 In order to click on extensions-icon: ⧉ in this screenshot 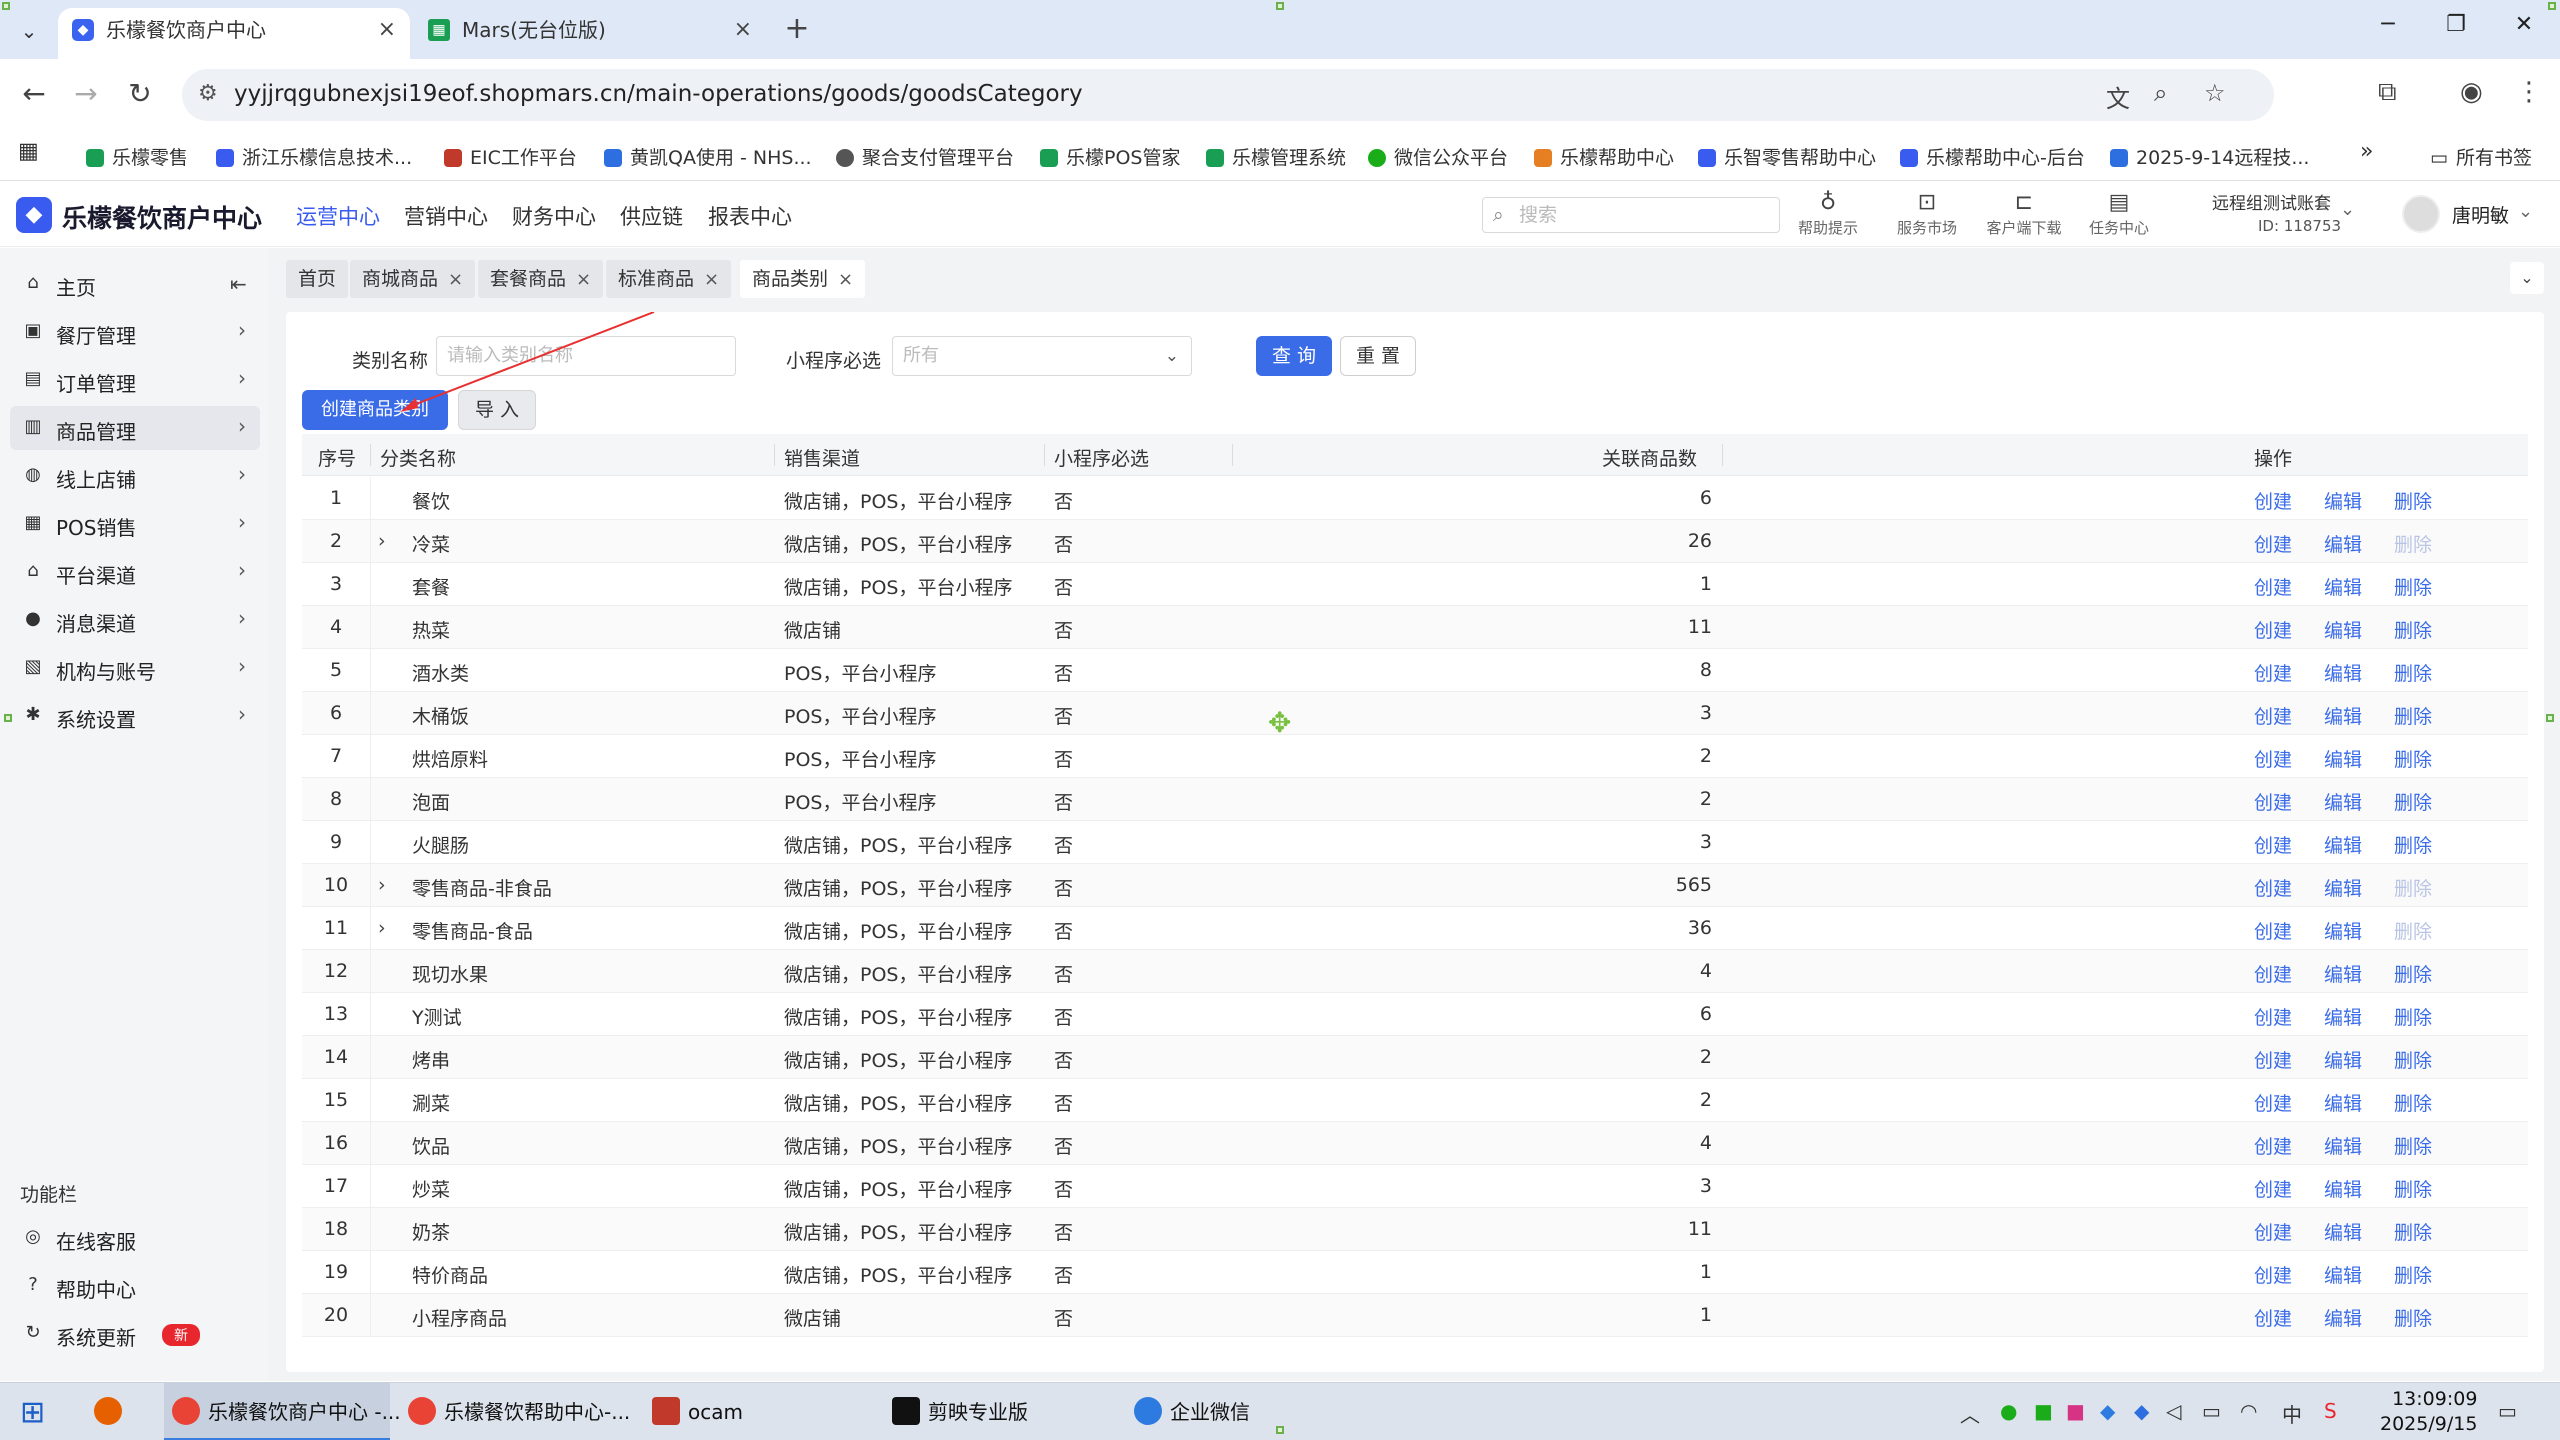, I will do `click(2387, 92)`.